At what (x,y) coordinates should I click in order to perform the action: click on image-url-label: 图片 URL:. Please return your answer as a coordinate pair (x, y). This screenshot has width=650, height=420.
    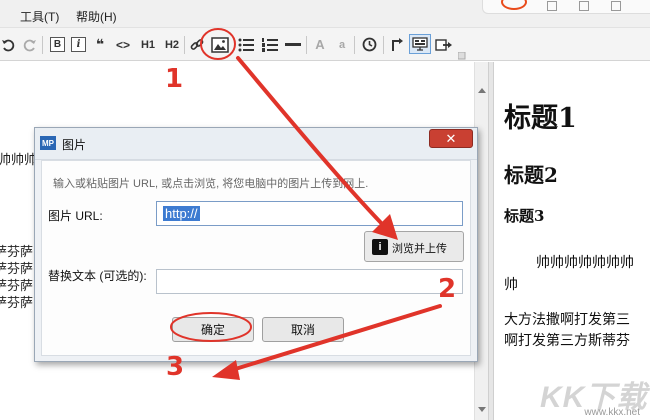
    Looking at the image, I should click on (75, 216).